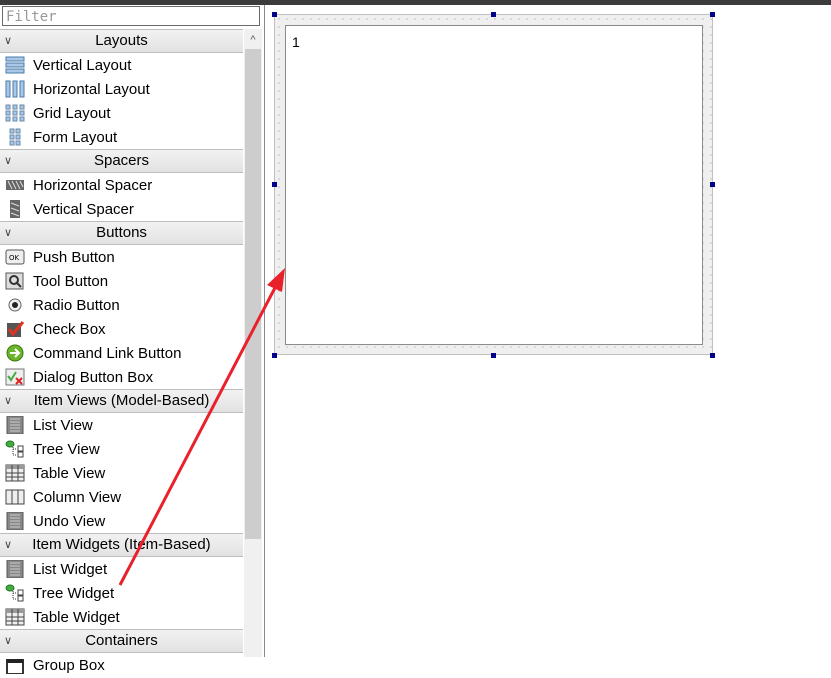 The height and width of the screenshot is (678, 831). Describe the element at coordinates (69, 665) in the screenshot. I see `widget-item-label: Group Box` at that location.